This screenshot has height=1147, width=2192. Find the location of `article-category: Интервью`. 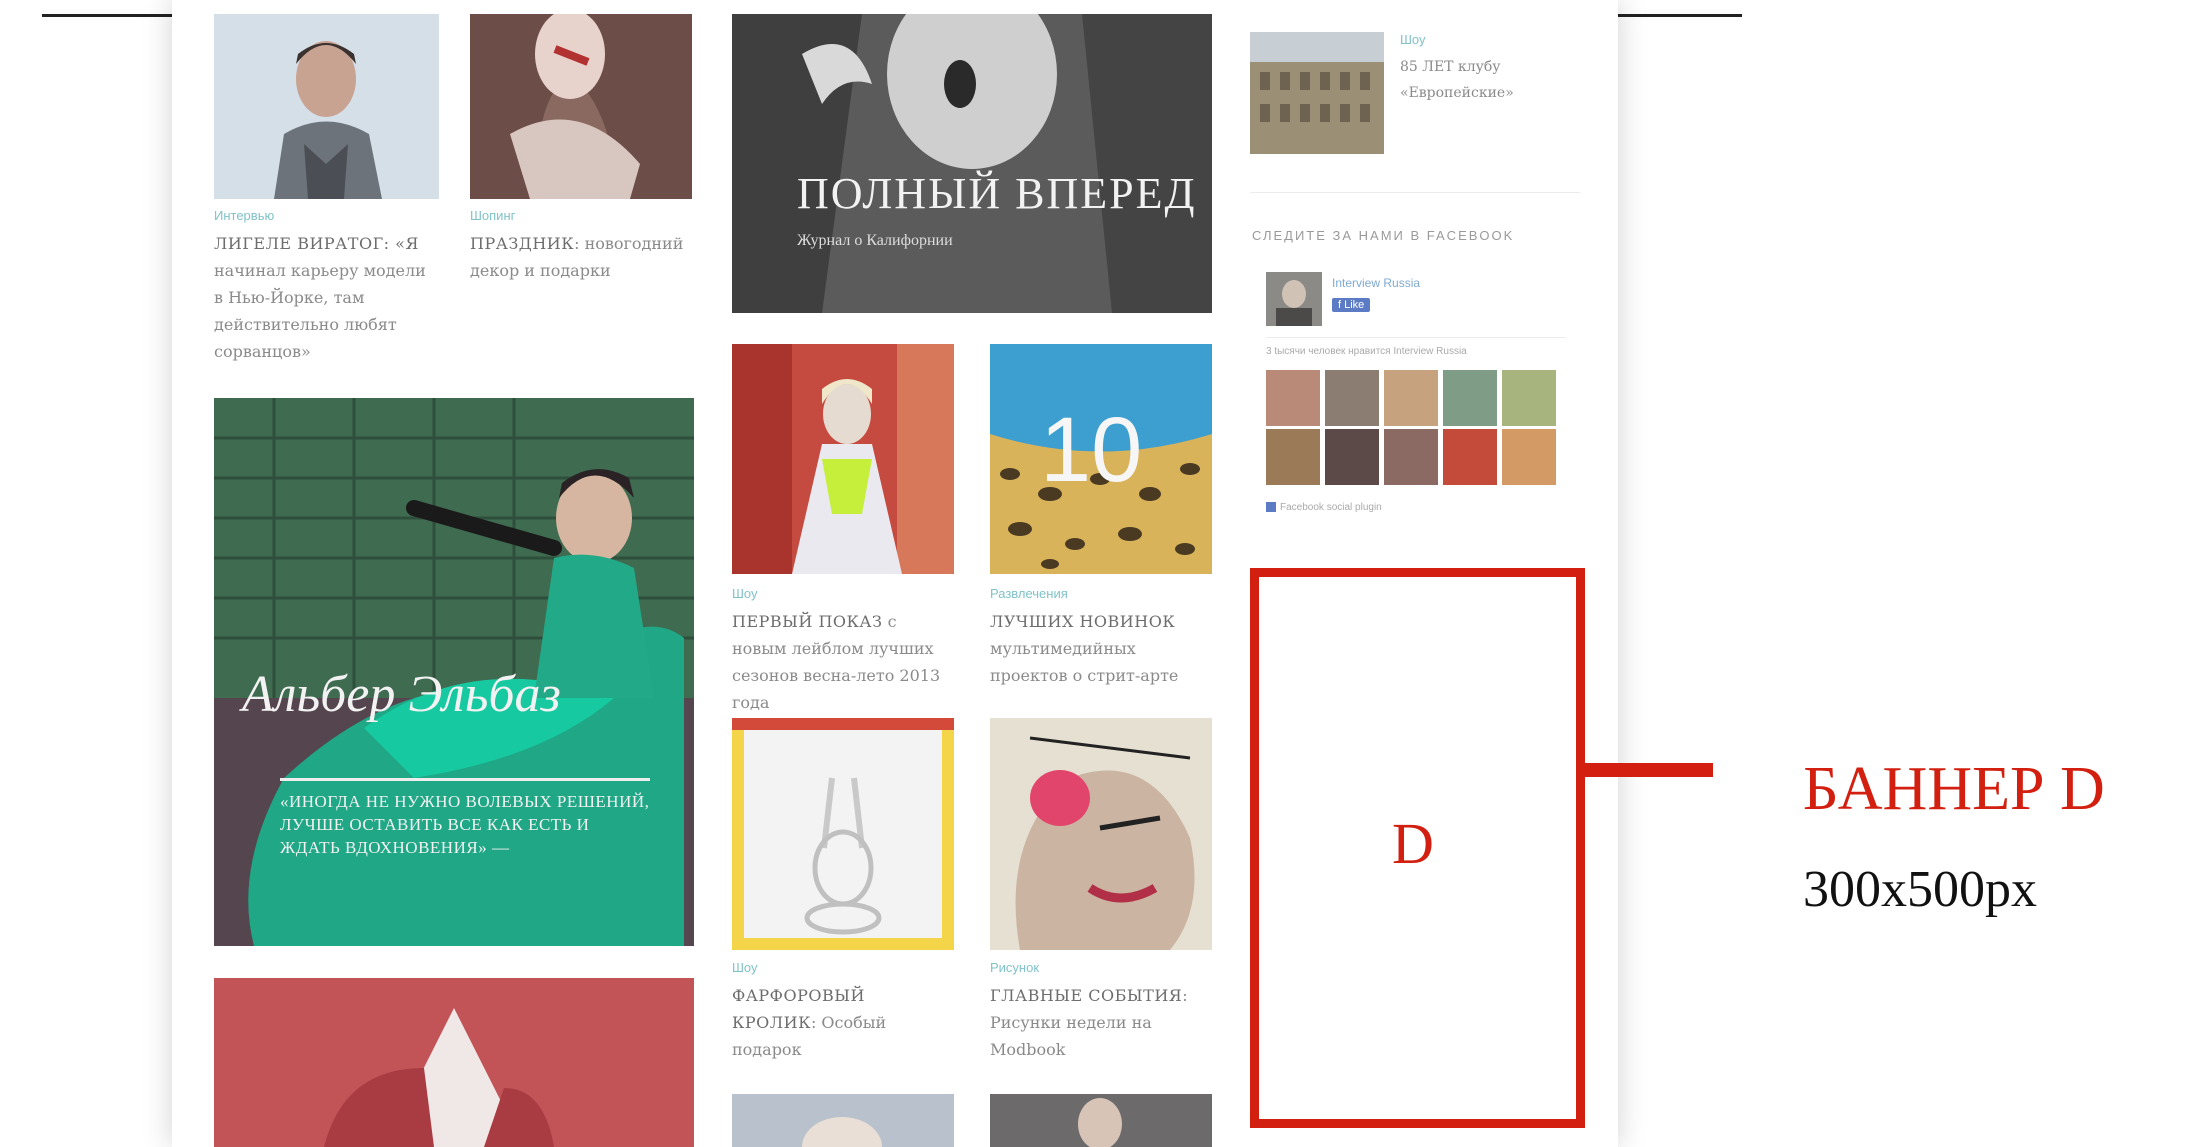

article-category: Интервью is located at coordinates (244, 215).